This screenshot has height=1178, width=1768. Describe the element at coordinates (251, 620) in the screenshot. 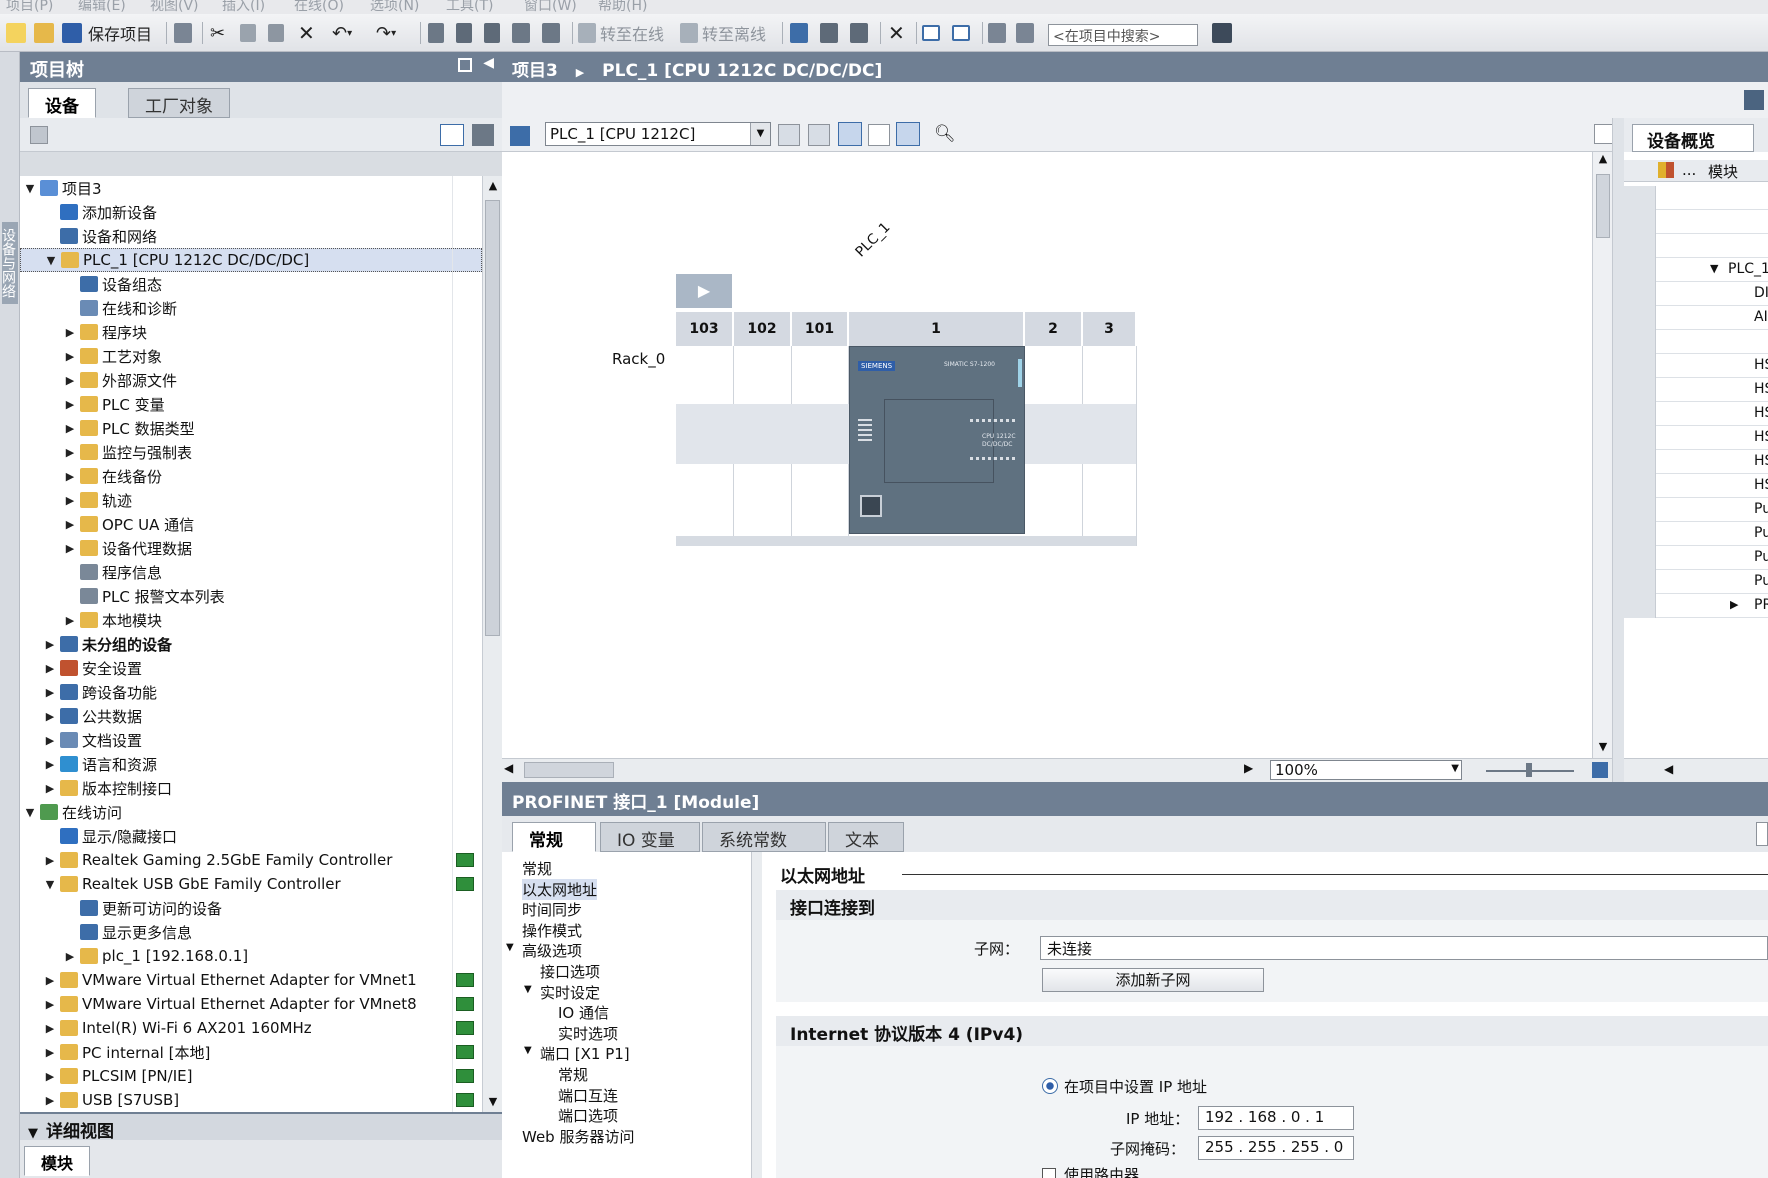

I see `tree-item: ▶ 本地模块` at that location.